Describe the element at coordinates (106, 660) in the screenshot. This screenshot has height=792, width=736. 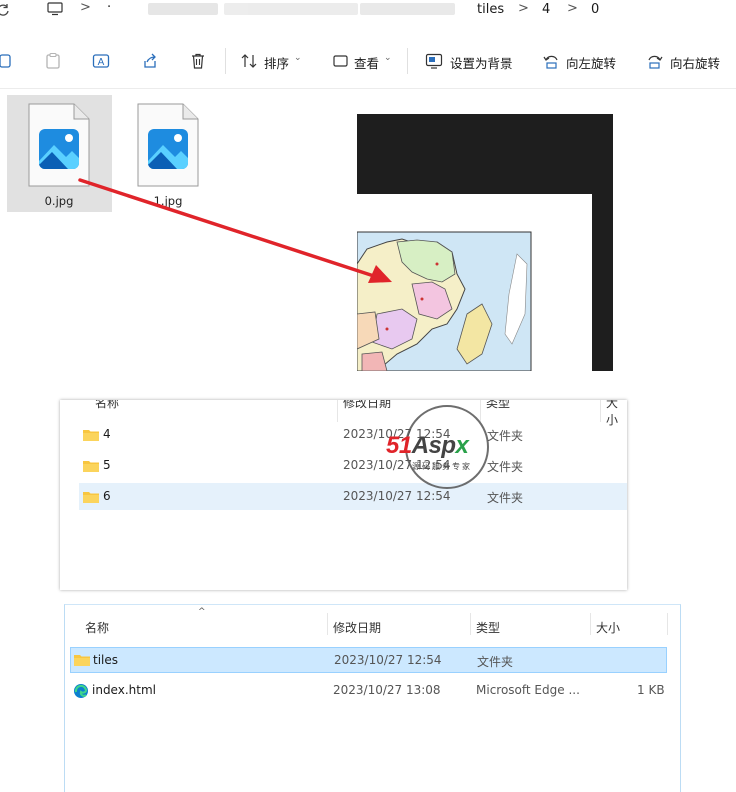
I see `row-name: tiles` at that location.